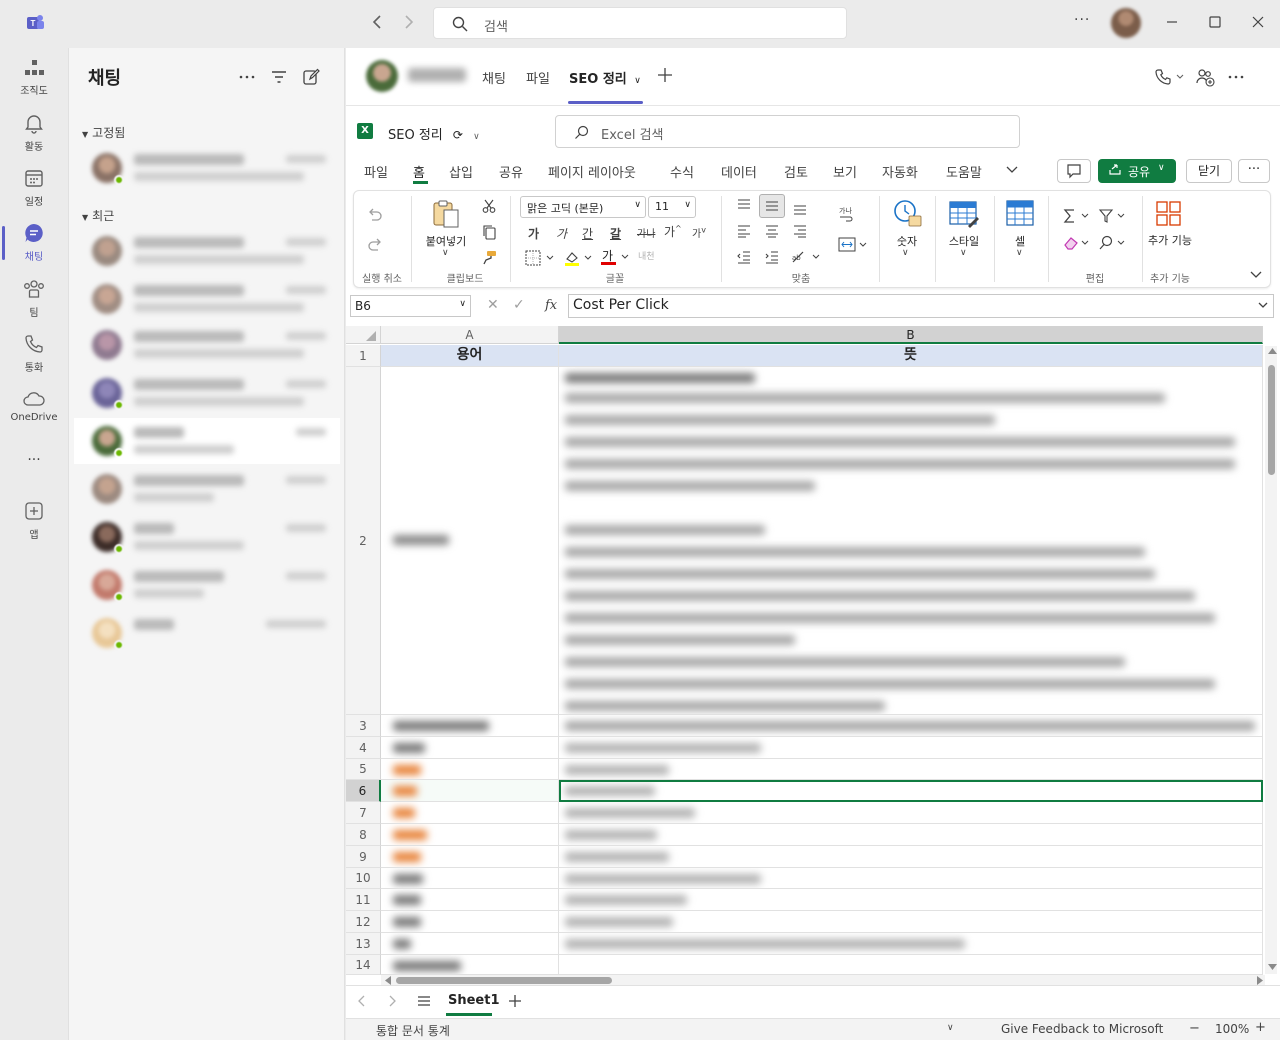  I want to click on add-ins-icon, so click(1169, 214).